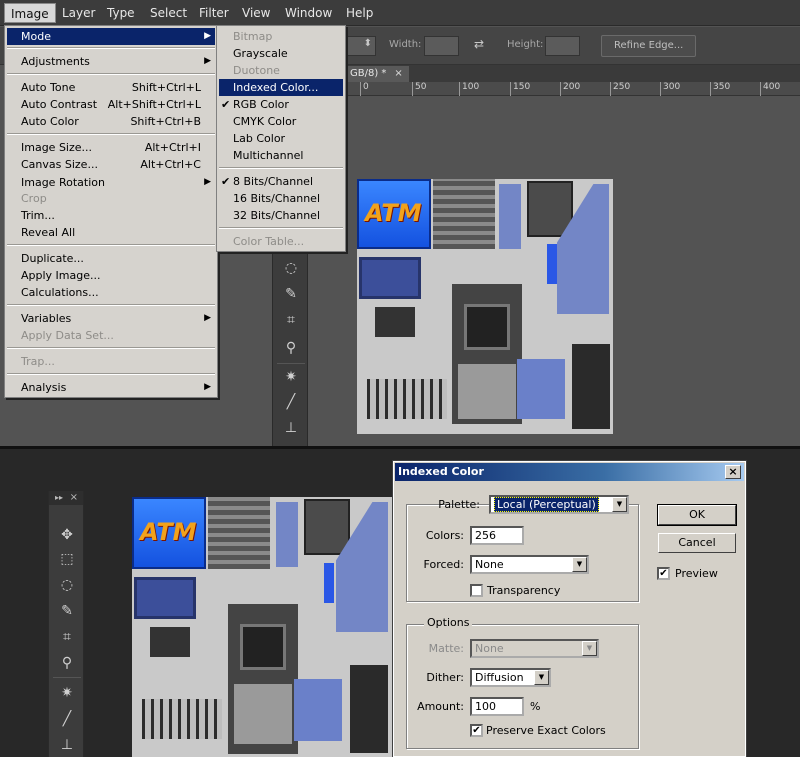 This screenshot has height=757, width=800. What do you see at coordinates (281, 104) in the screenshot?
I see `menu-item-rgb-color: ✔ RGB Color` at bounding box center [281, 104].